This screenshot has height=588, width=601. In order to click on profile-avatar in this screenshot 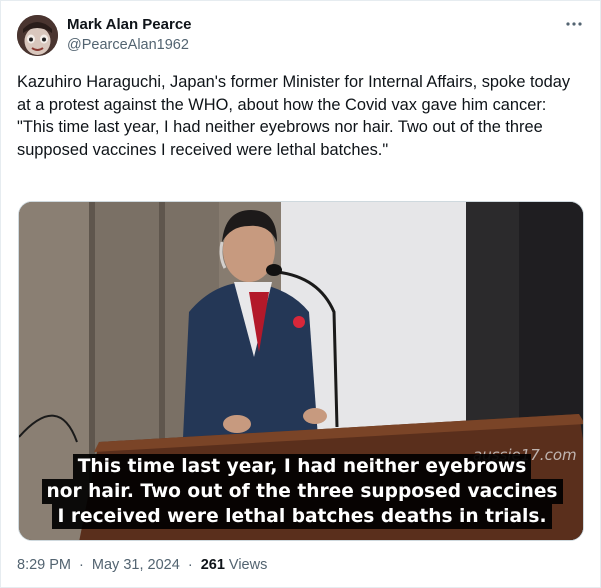, I will do `click(37, 35)`.